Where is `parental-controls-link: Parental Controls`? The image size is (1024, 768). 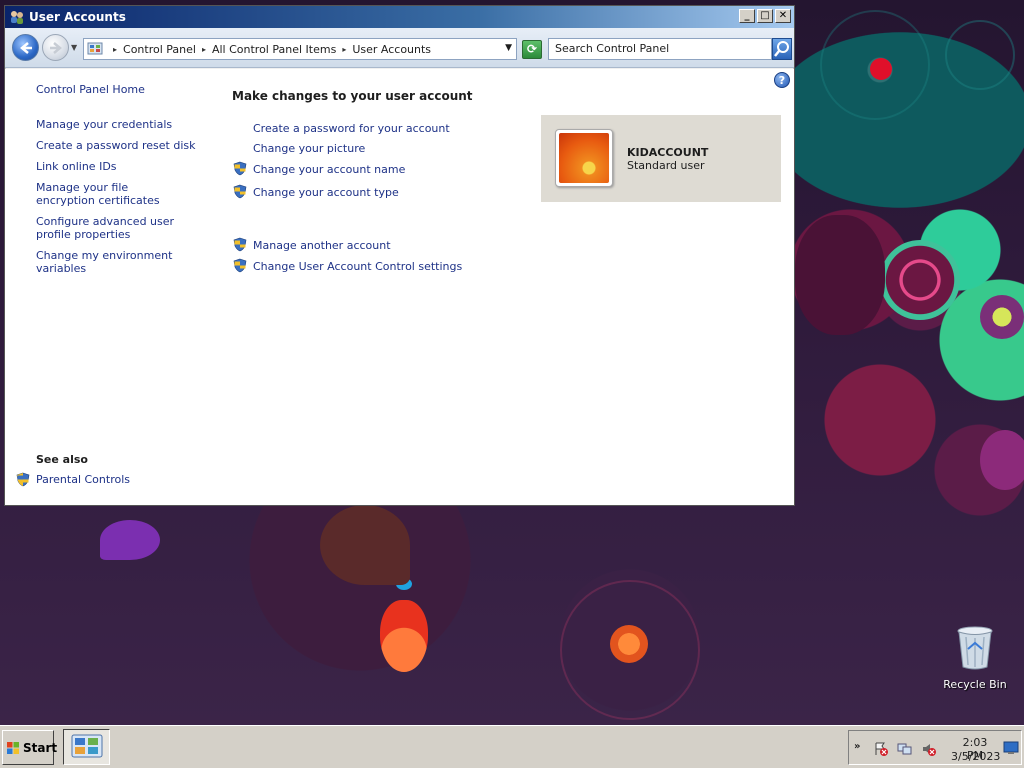
parental-controls-link: Parental Controls is located at coordinates (123, 479).